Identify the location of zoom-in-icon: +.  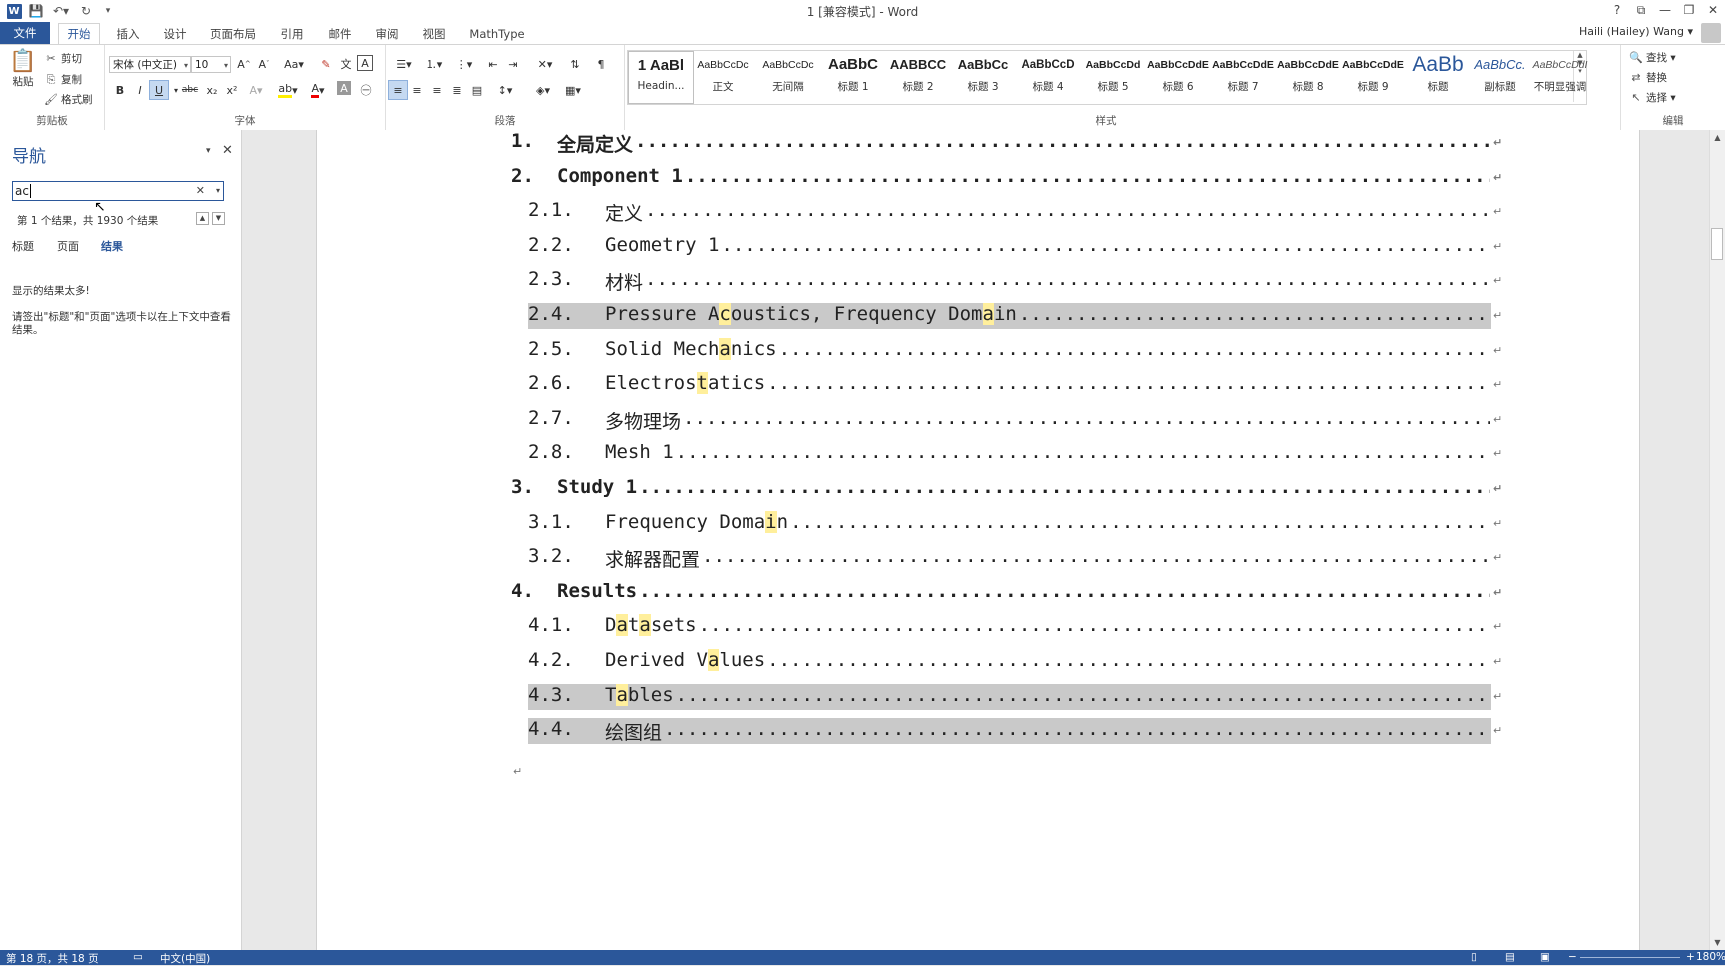
(1690, 957).